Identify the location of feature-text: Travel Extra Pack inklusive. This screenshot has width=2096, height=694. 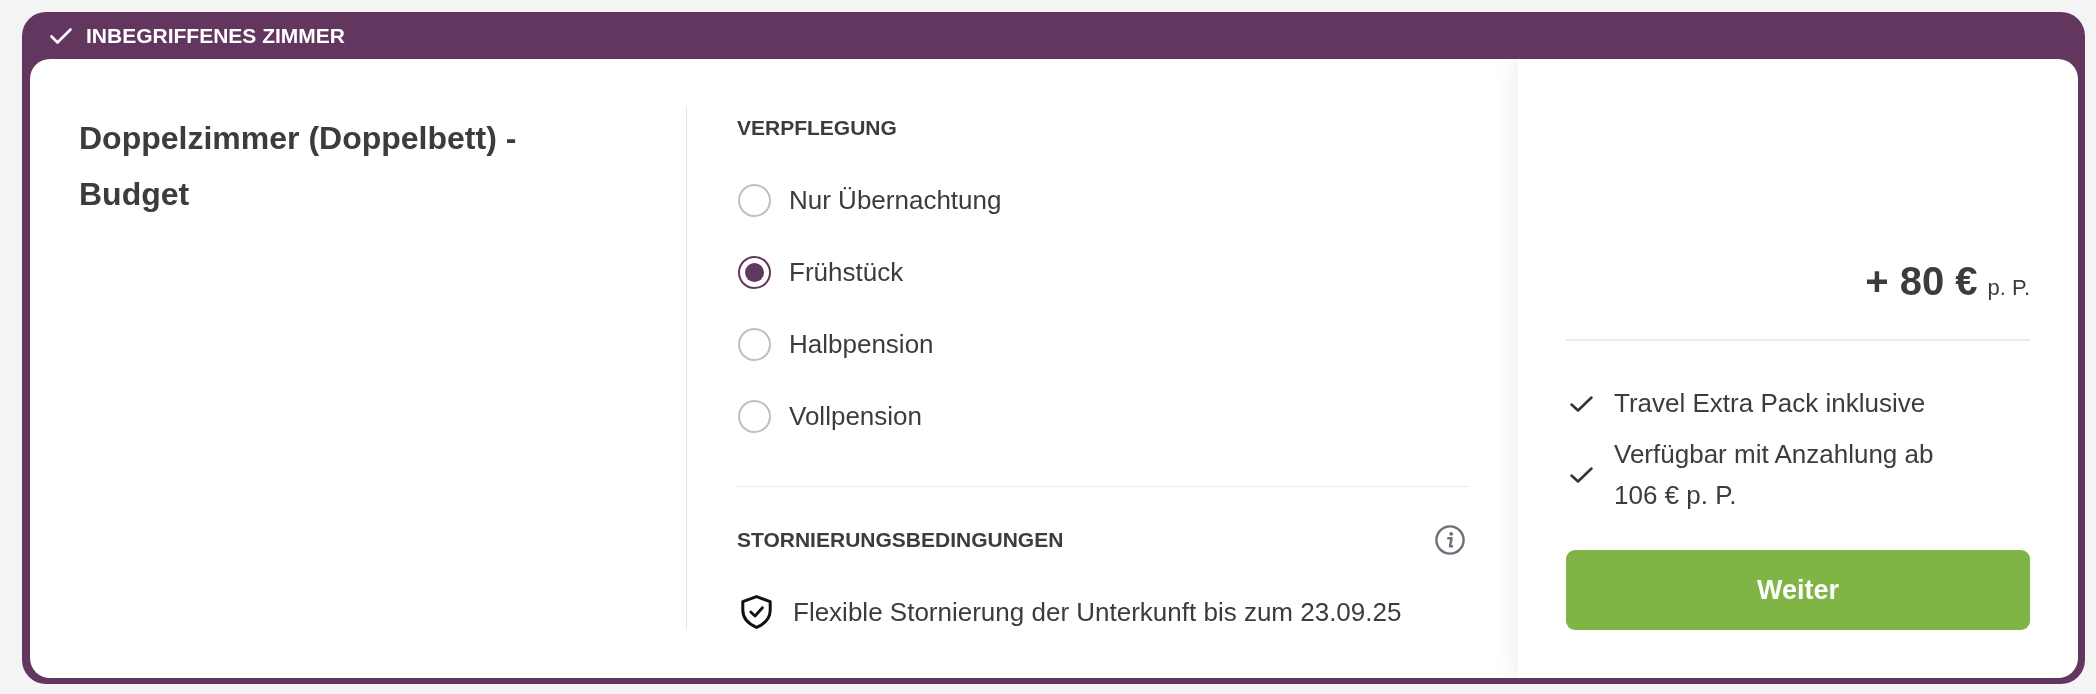
(1770, 403).